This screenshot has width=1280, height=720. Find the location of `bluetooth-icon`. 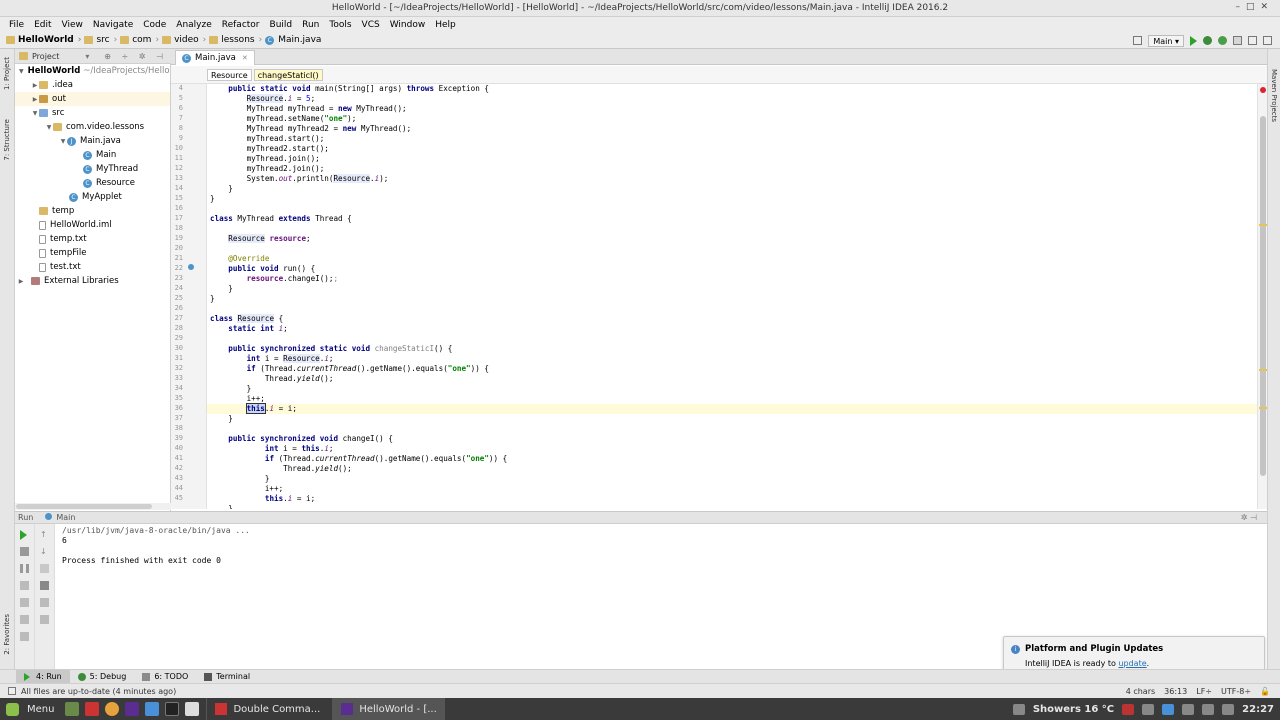

bluetooth-icon is located at coordinates (1188, 709).